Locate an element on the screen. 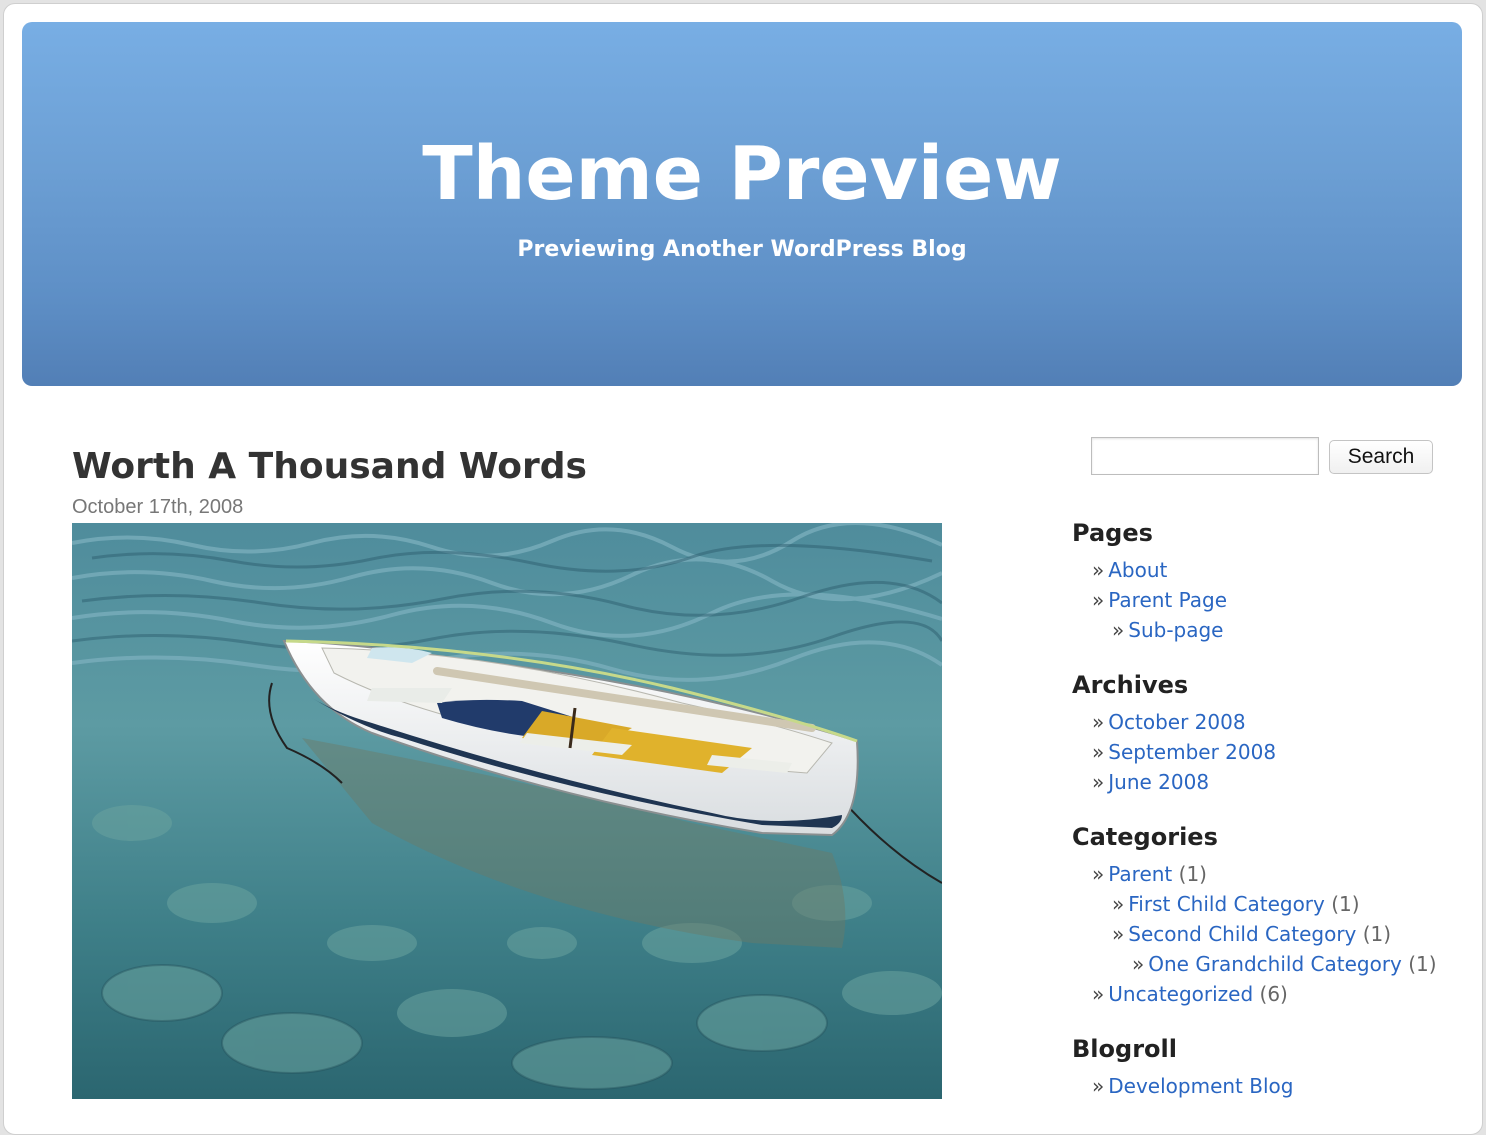  category-item: » Second Child Category (1) is located at coordinates (1252, 934).